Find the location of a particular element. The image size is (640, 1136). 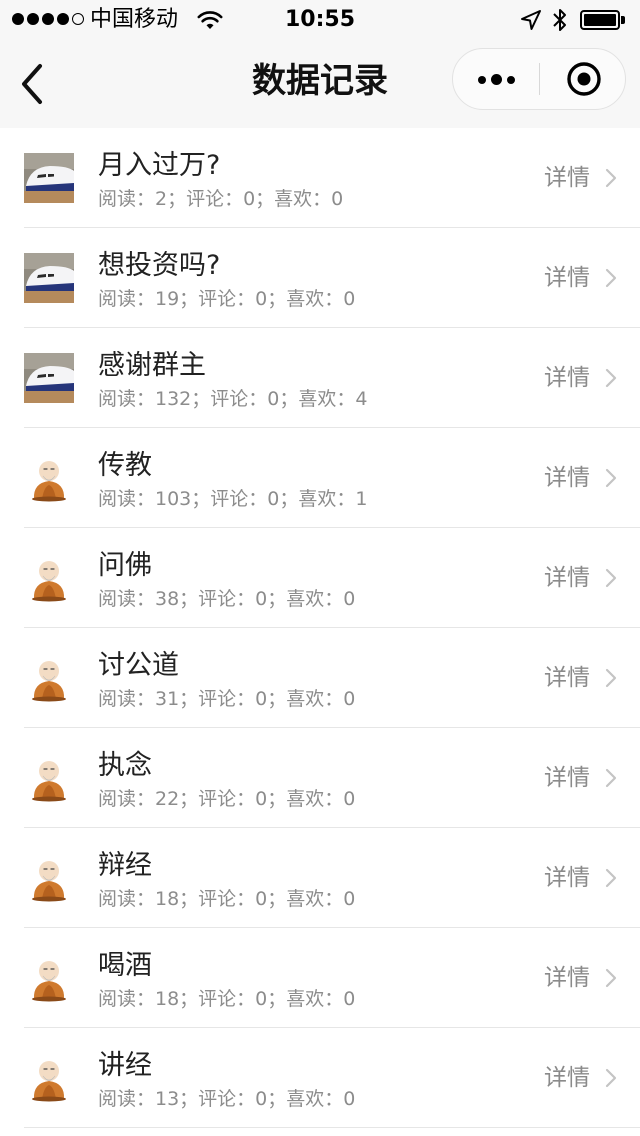

item-stats: 阅读：38；评论：0；喜欢：0 is located at coordinates (227, 599).